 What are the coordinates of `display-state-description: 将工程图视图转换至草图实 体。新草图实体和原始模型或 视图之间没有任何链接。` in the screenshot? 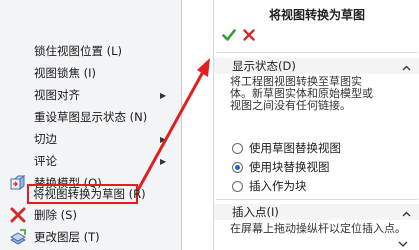 It's located at (322, 94).